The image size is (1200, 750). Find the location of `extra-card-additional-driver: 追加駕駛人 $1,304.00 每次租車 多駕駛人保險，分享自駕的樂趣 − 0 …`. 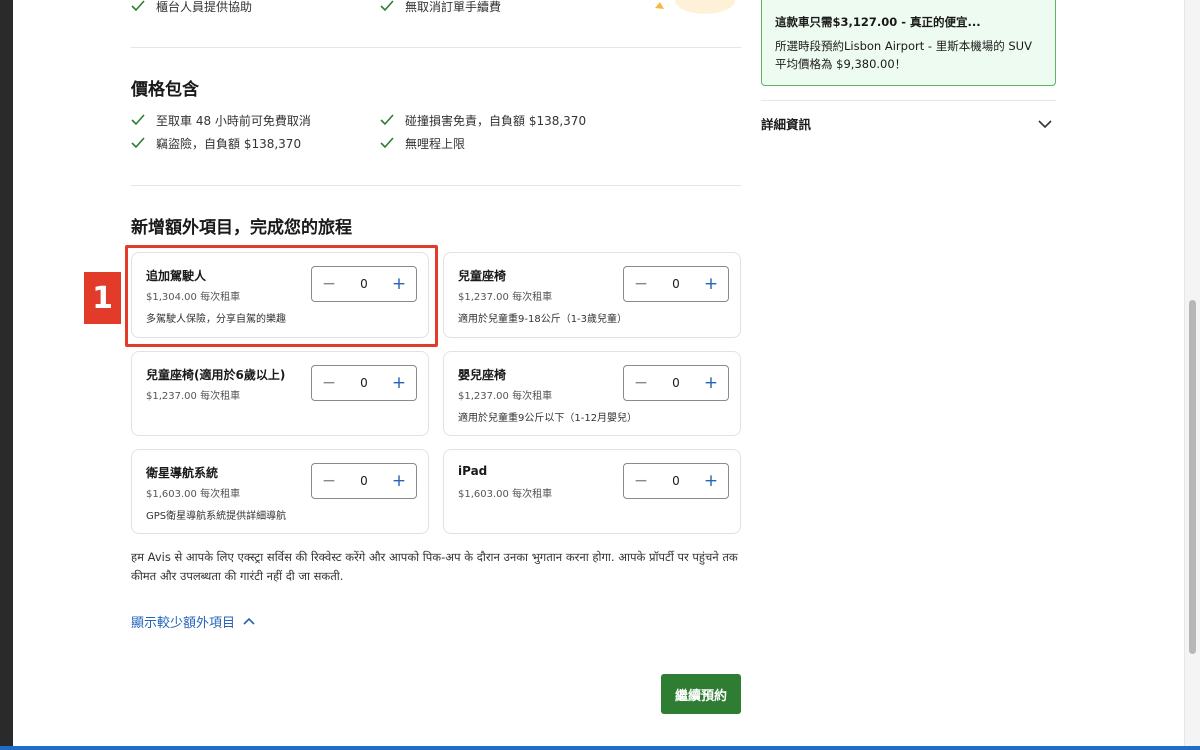

extra-card-additional-driver: 追加駕駛人 $1,304.00 每次租車 多駕駛人保險，分享自駕的樂趣 − 0 … is located at coordinates (280, 295).